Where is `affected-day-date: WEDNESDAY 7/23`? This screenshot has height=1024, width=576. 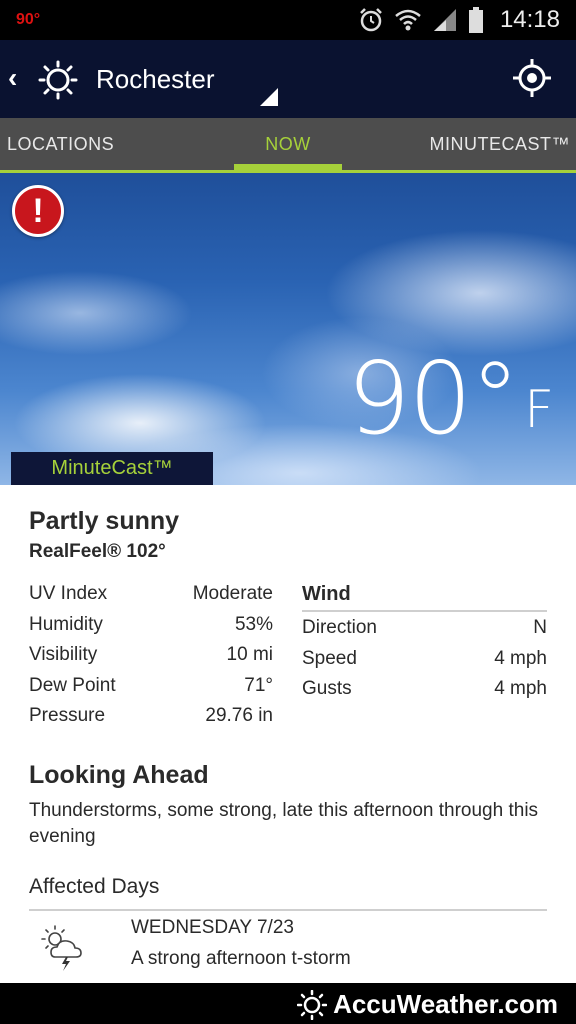 affected-day-date: WEDNESDAY 7/23 is located at coordinates (212, 927).